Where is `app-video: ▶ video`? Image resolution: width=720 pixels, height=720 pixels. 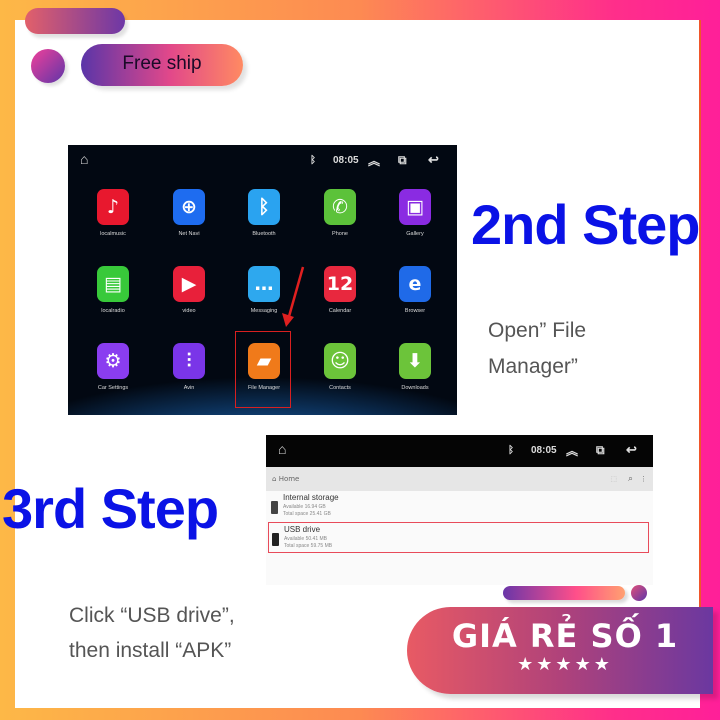 app-video: ▶ video is located at coordinates (189, 290).